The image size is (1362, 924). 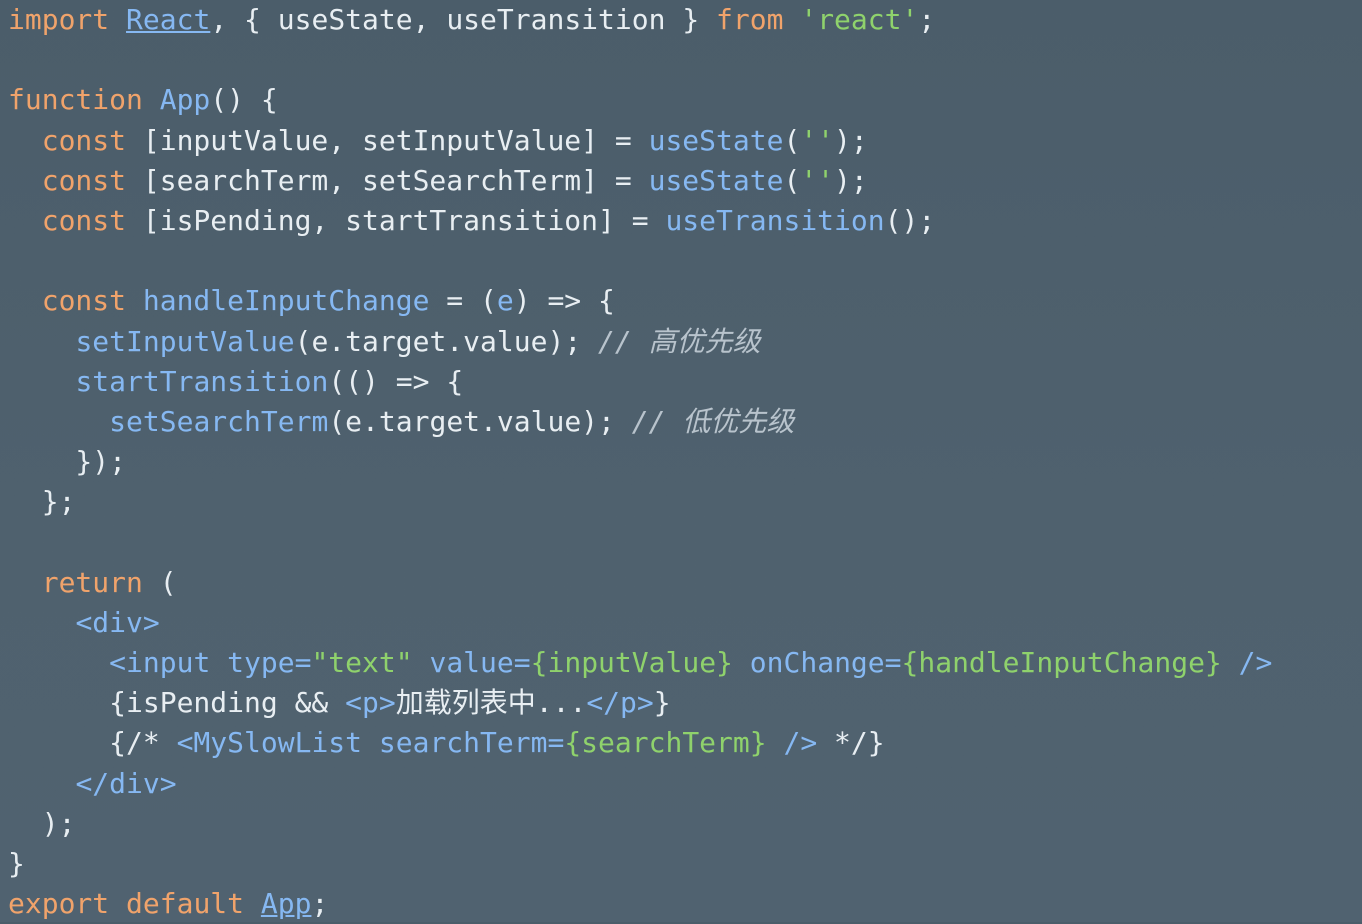 What do you see at coordinates (713, 421) in the screenshot?
I see `code-token: // 低优先级` at bounding box center [713, 421].